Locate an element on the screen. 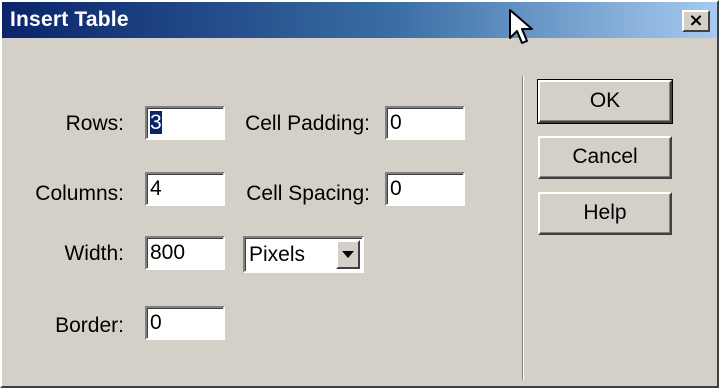 The image size is (719, 388). ok-button: OK is located at coordinates (605, 101).